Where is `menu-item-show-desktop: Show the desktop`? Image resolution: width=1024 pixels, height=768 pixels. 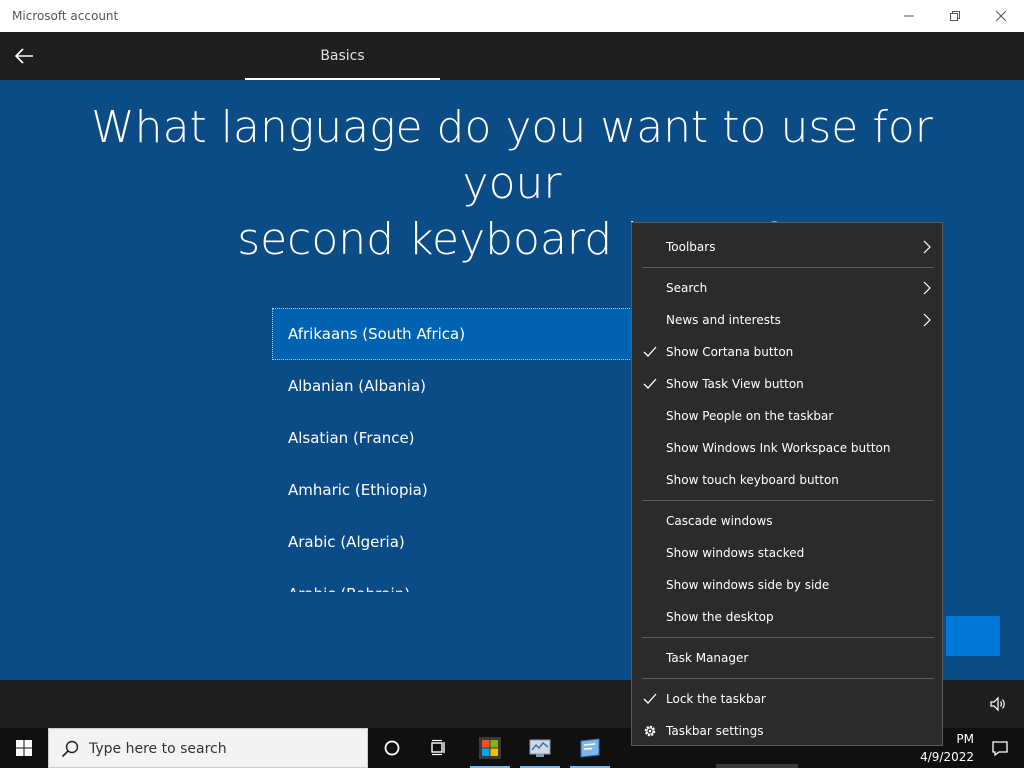
menu-item-show-desktop: Show the desktop is located at coordinates (787, 617).